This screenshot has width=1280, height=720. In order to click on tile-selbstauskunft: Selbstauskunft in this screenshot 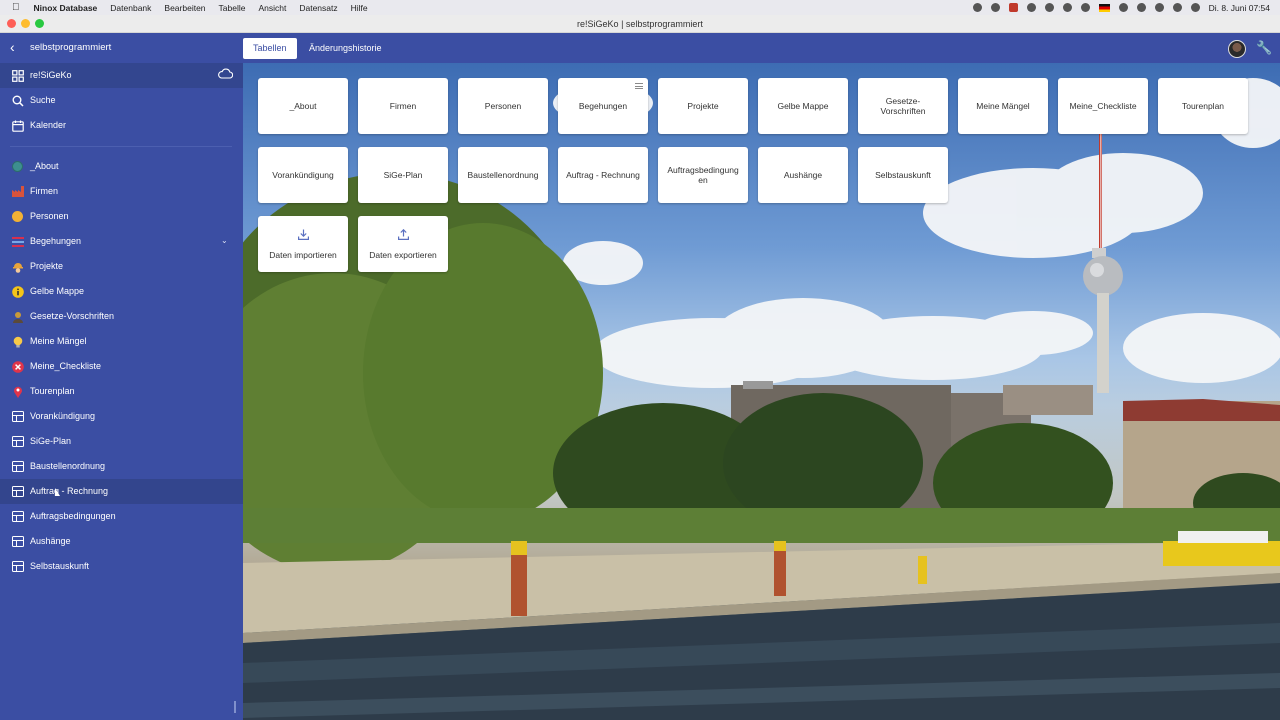, I will do `click(903, 175)`.